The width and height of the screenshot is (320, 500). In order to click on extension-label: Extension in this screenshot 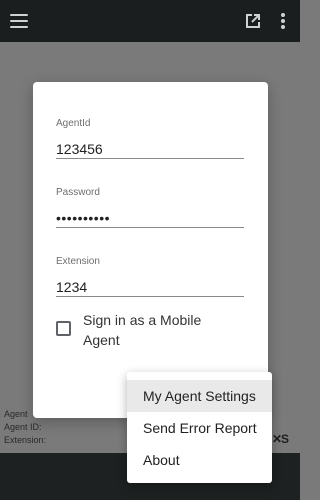, I will do `click(78, 261)`.